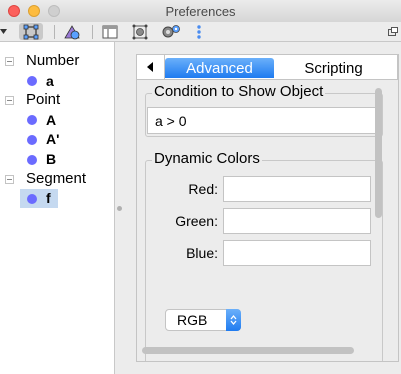 This screenshot has height=374, width=401. Describe the element at coordinates (140, 31) in the screenshot. I see `defaults-icon` at that location.